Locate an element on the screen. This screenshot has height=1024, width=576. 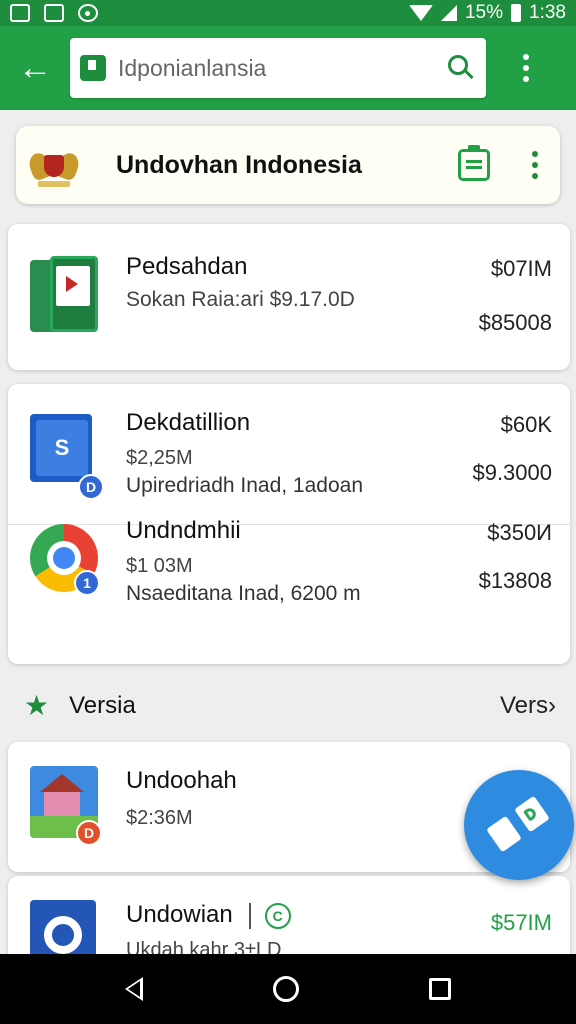
nav-home-icon is located at coordinates (286, 989).